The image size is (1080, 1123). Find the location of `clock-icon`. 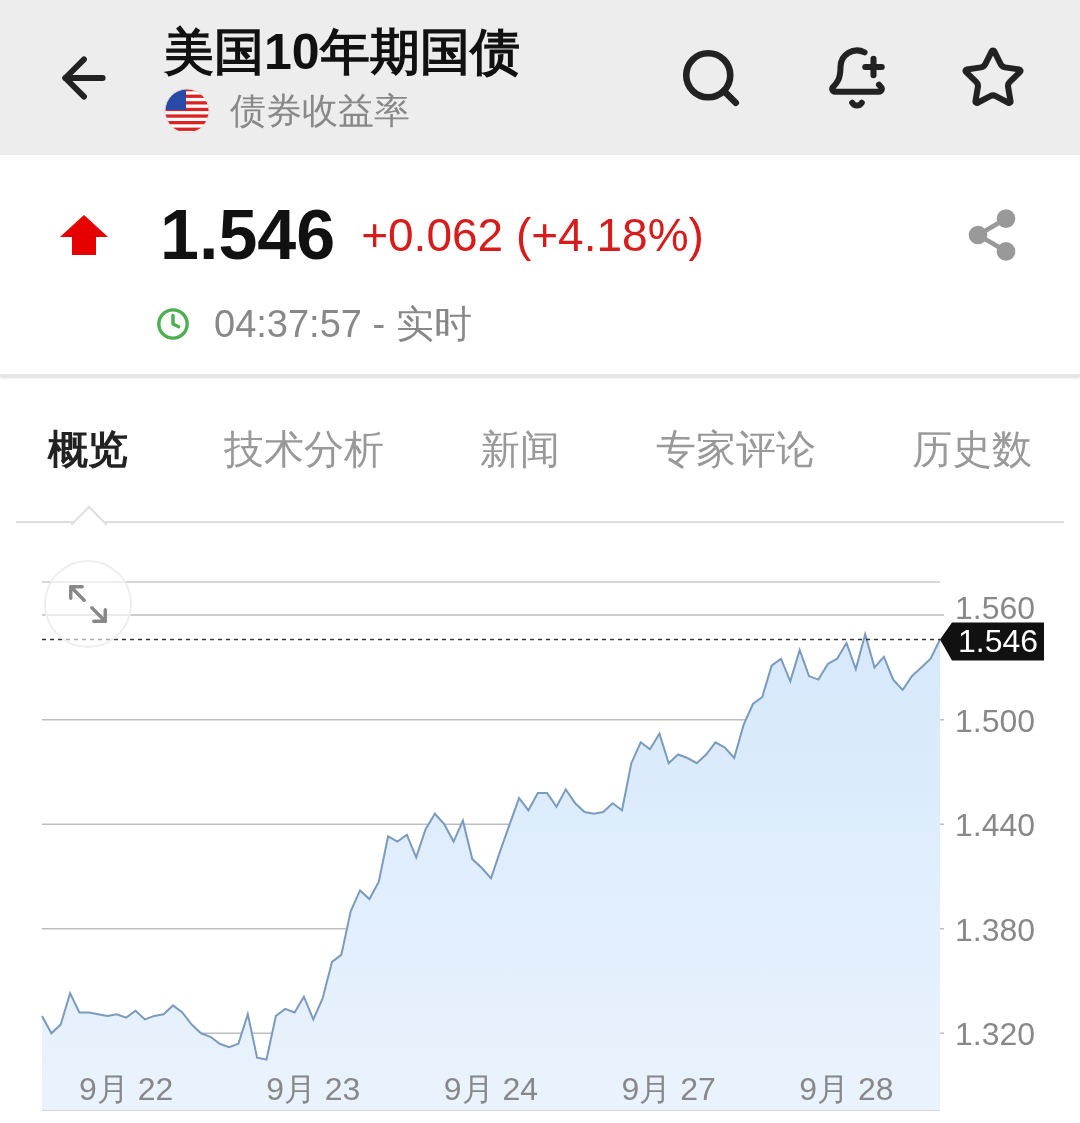

clock-icon is located at coordinates (173, 324).